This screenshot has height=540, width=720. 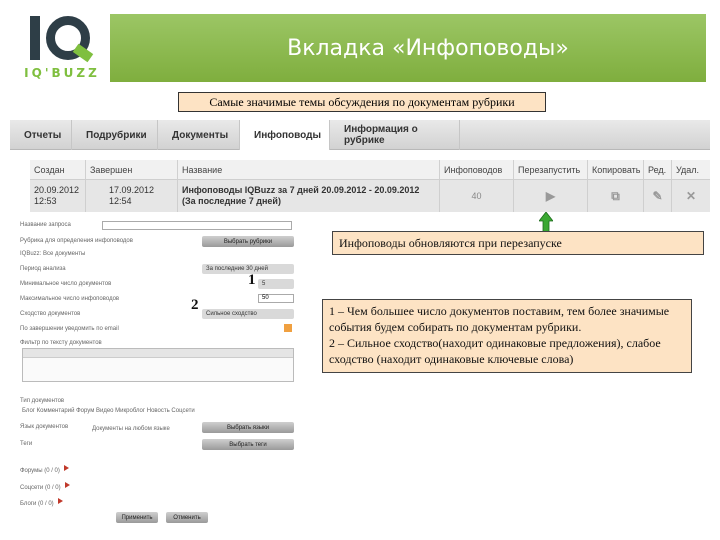 I want to click on lang-value: Документы на любом языке, so click(x=131, y=429).